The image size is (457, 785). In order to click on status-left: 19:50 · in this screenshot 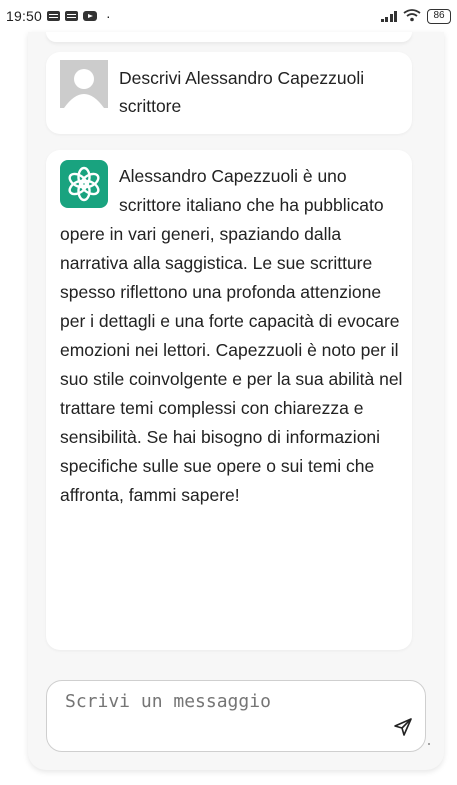, I will do `click(58, 16)`.